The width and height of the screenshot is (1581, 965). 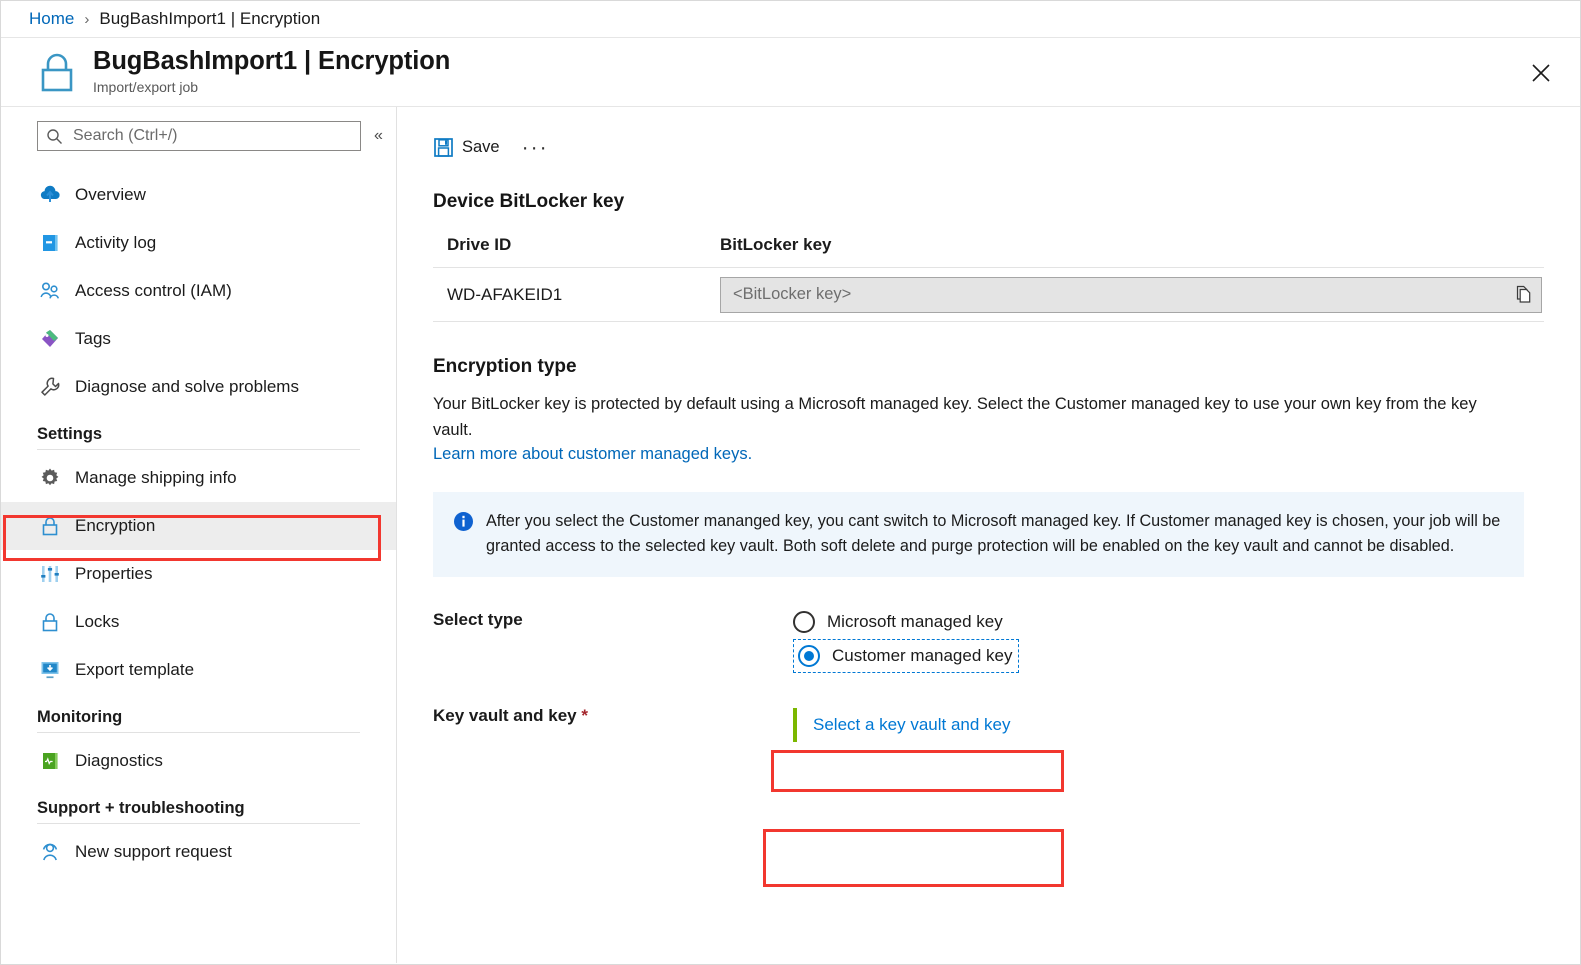 I want to click on sidebar-search-row: «, so click(x=198, y=136).